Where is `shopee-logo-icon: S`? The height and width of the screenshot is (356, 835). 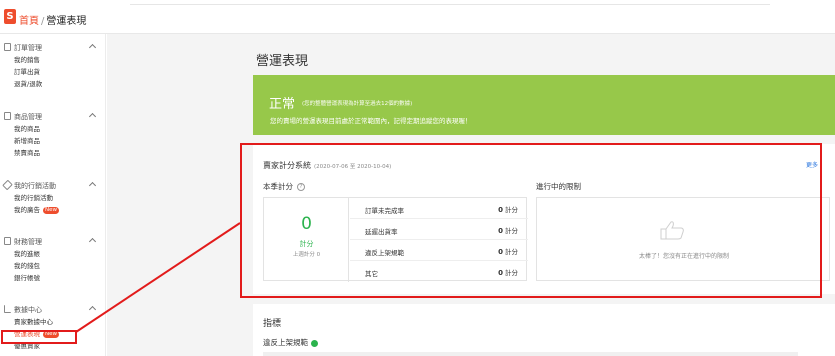
shopee-logo-icon: S is located at coordinates (10, 16).